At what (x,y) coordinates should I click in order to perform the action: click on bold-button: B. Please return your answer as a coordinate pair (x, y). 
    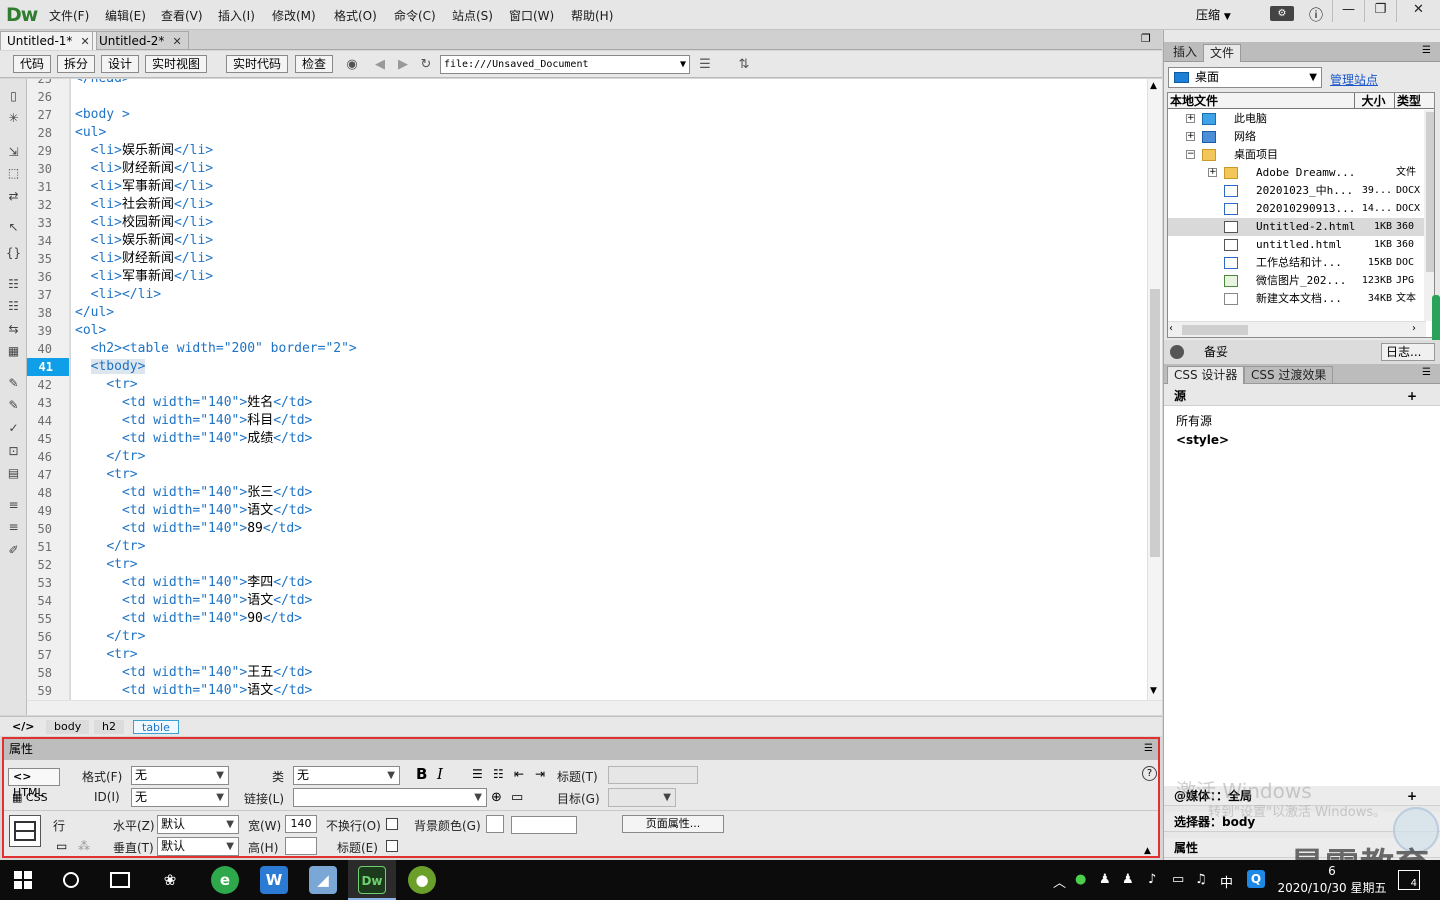
    Looking at the image, I should click on (421, 774).